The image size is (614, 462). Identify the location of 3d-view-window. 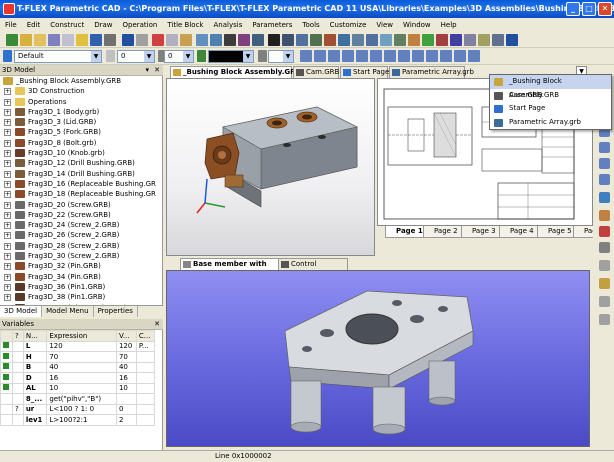
(270, 167).